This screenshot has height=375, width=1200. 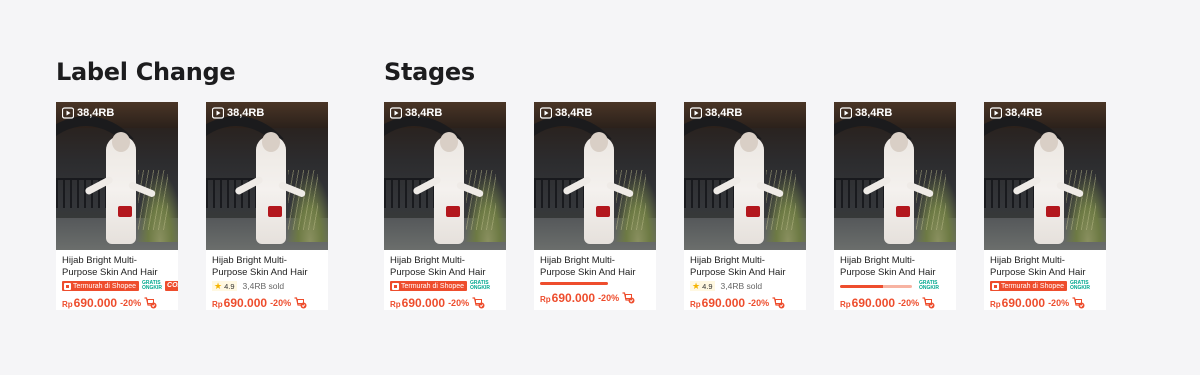 I want to click on section-title-label-change: Label Change, so click(x=146, y=72).